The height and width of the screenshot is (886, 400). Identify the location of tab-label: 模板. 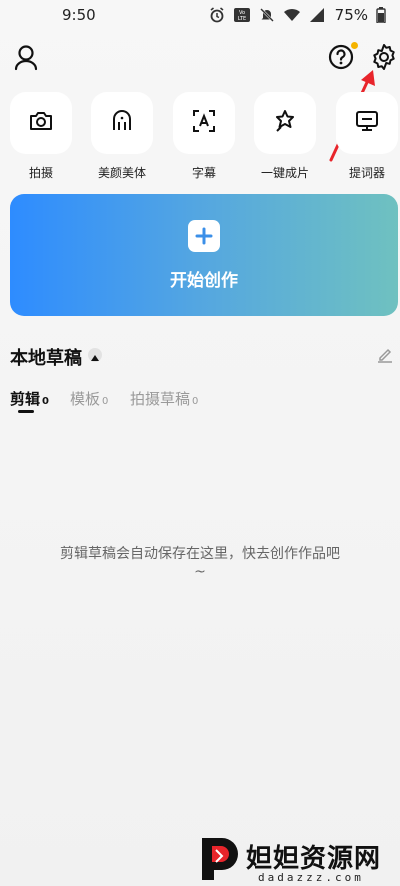
(85, 399).